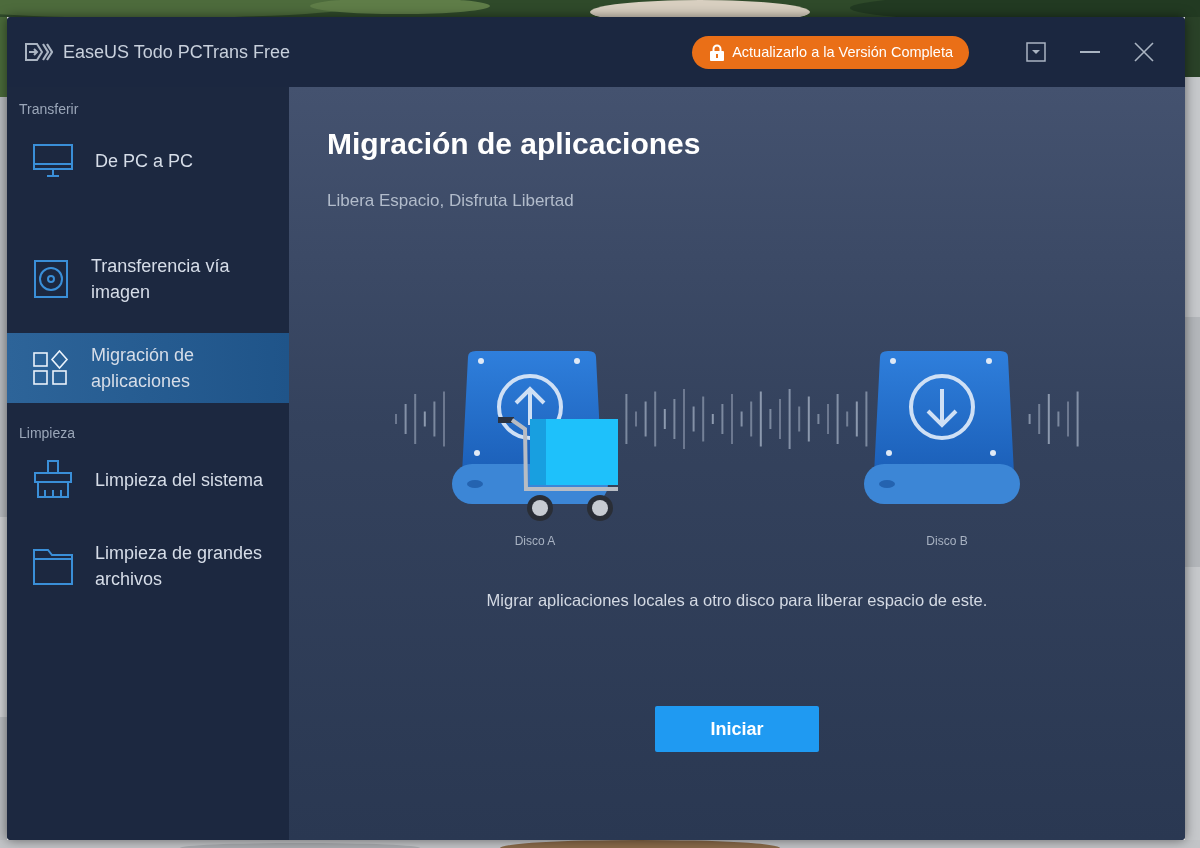 The image size is (1200, 848). Describe the element at coordinates (179, 566) in the screenshot. I see `sidebar-item-label: Limpieza de grandes archivos` at that location.